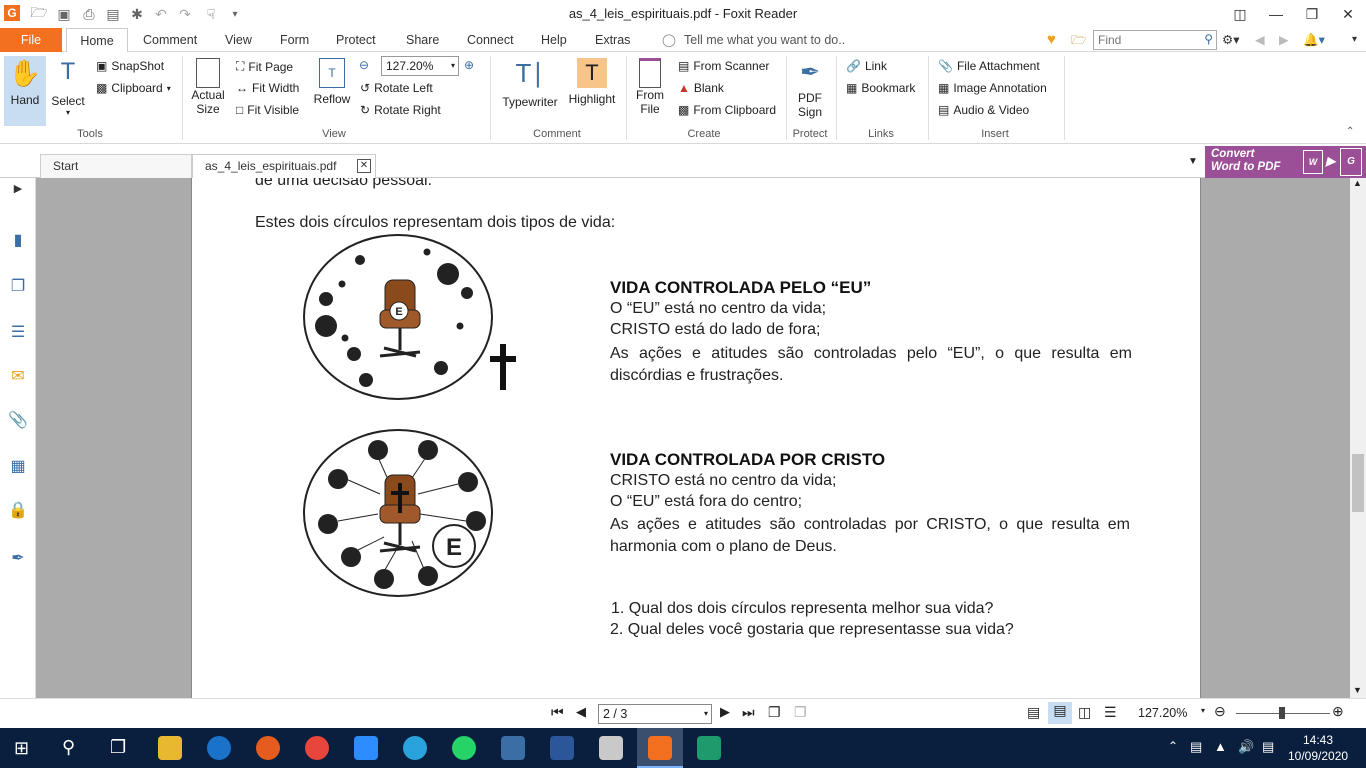 This screenshot has height=768, width=1366. I want to click on restore-button: ❐, so click(1312, 14).